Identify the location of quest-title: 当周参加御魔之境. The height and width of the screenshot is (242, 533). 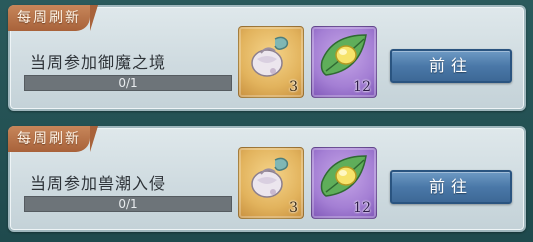
(98, 62).